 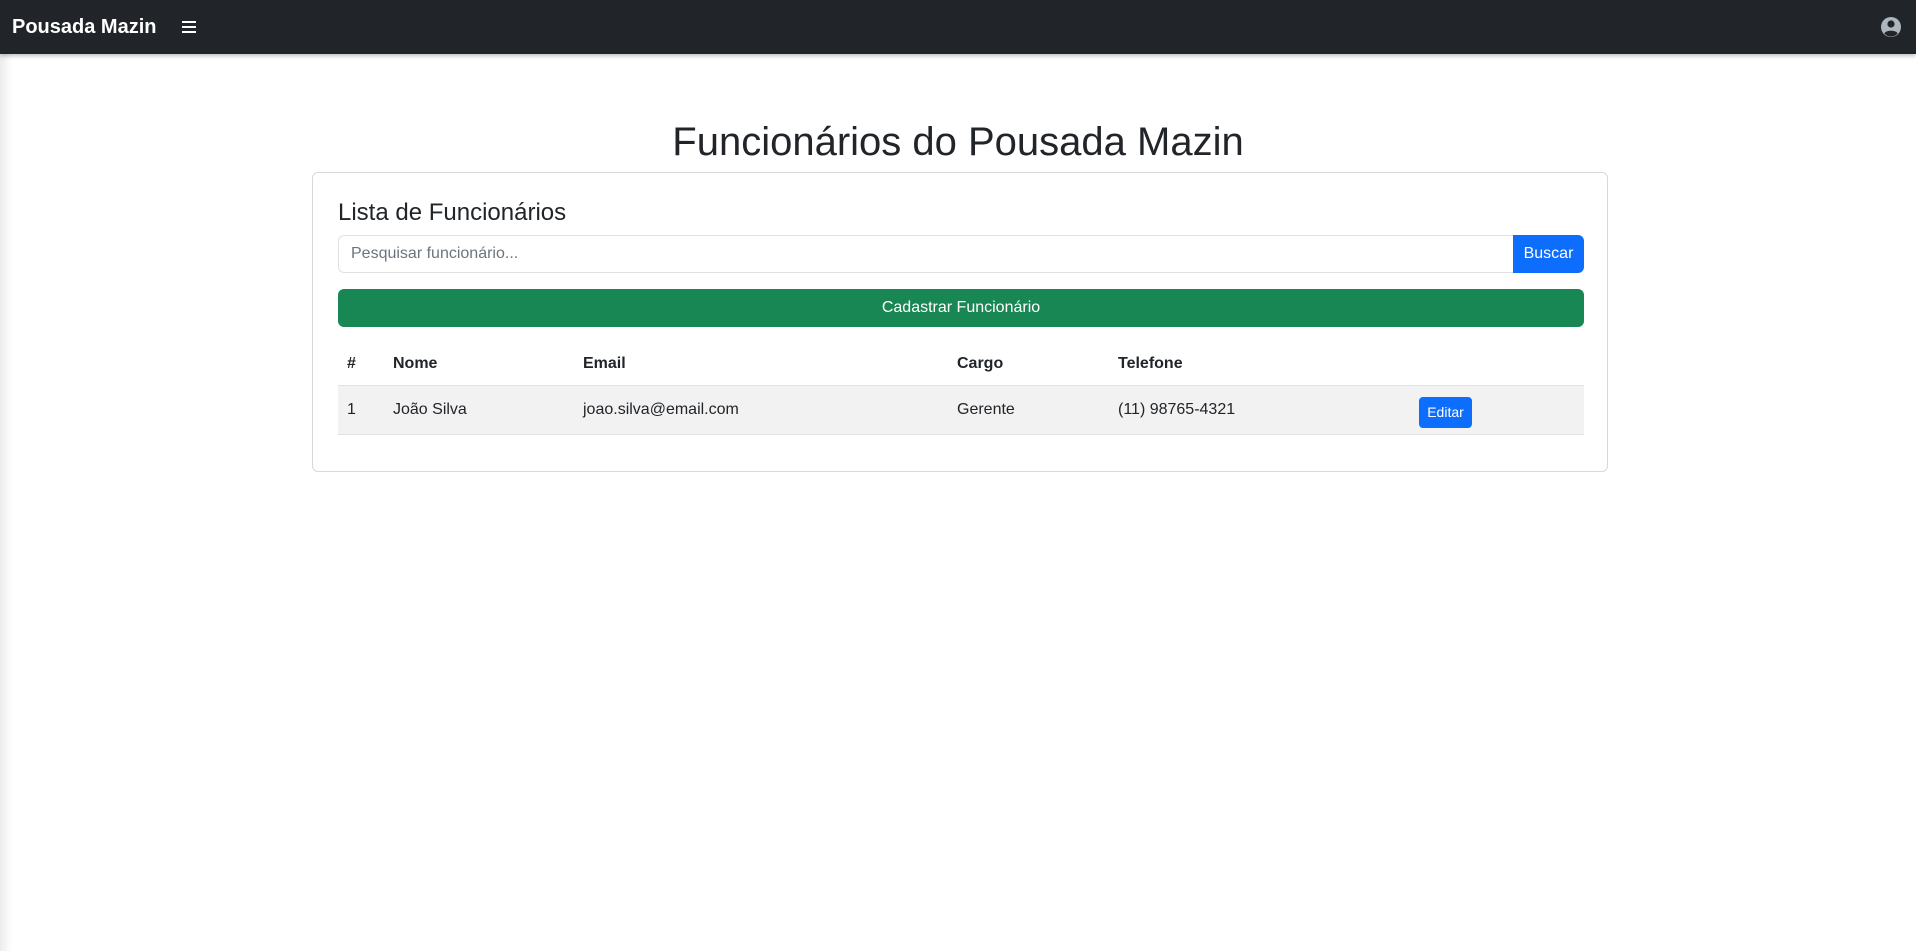 I want to click on column-header-id: #, so click(x=361, y=364).